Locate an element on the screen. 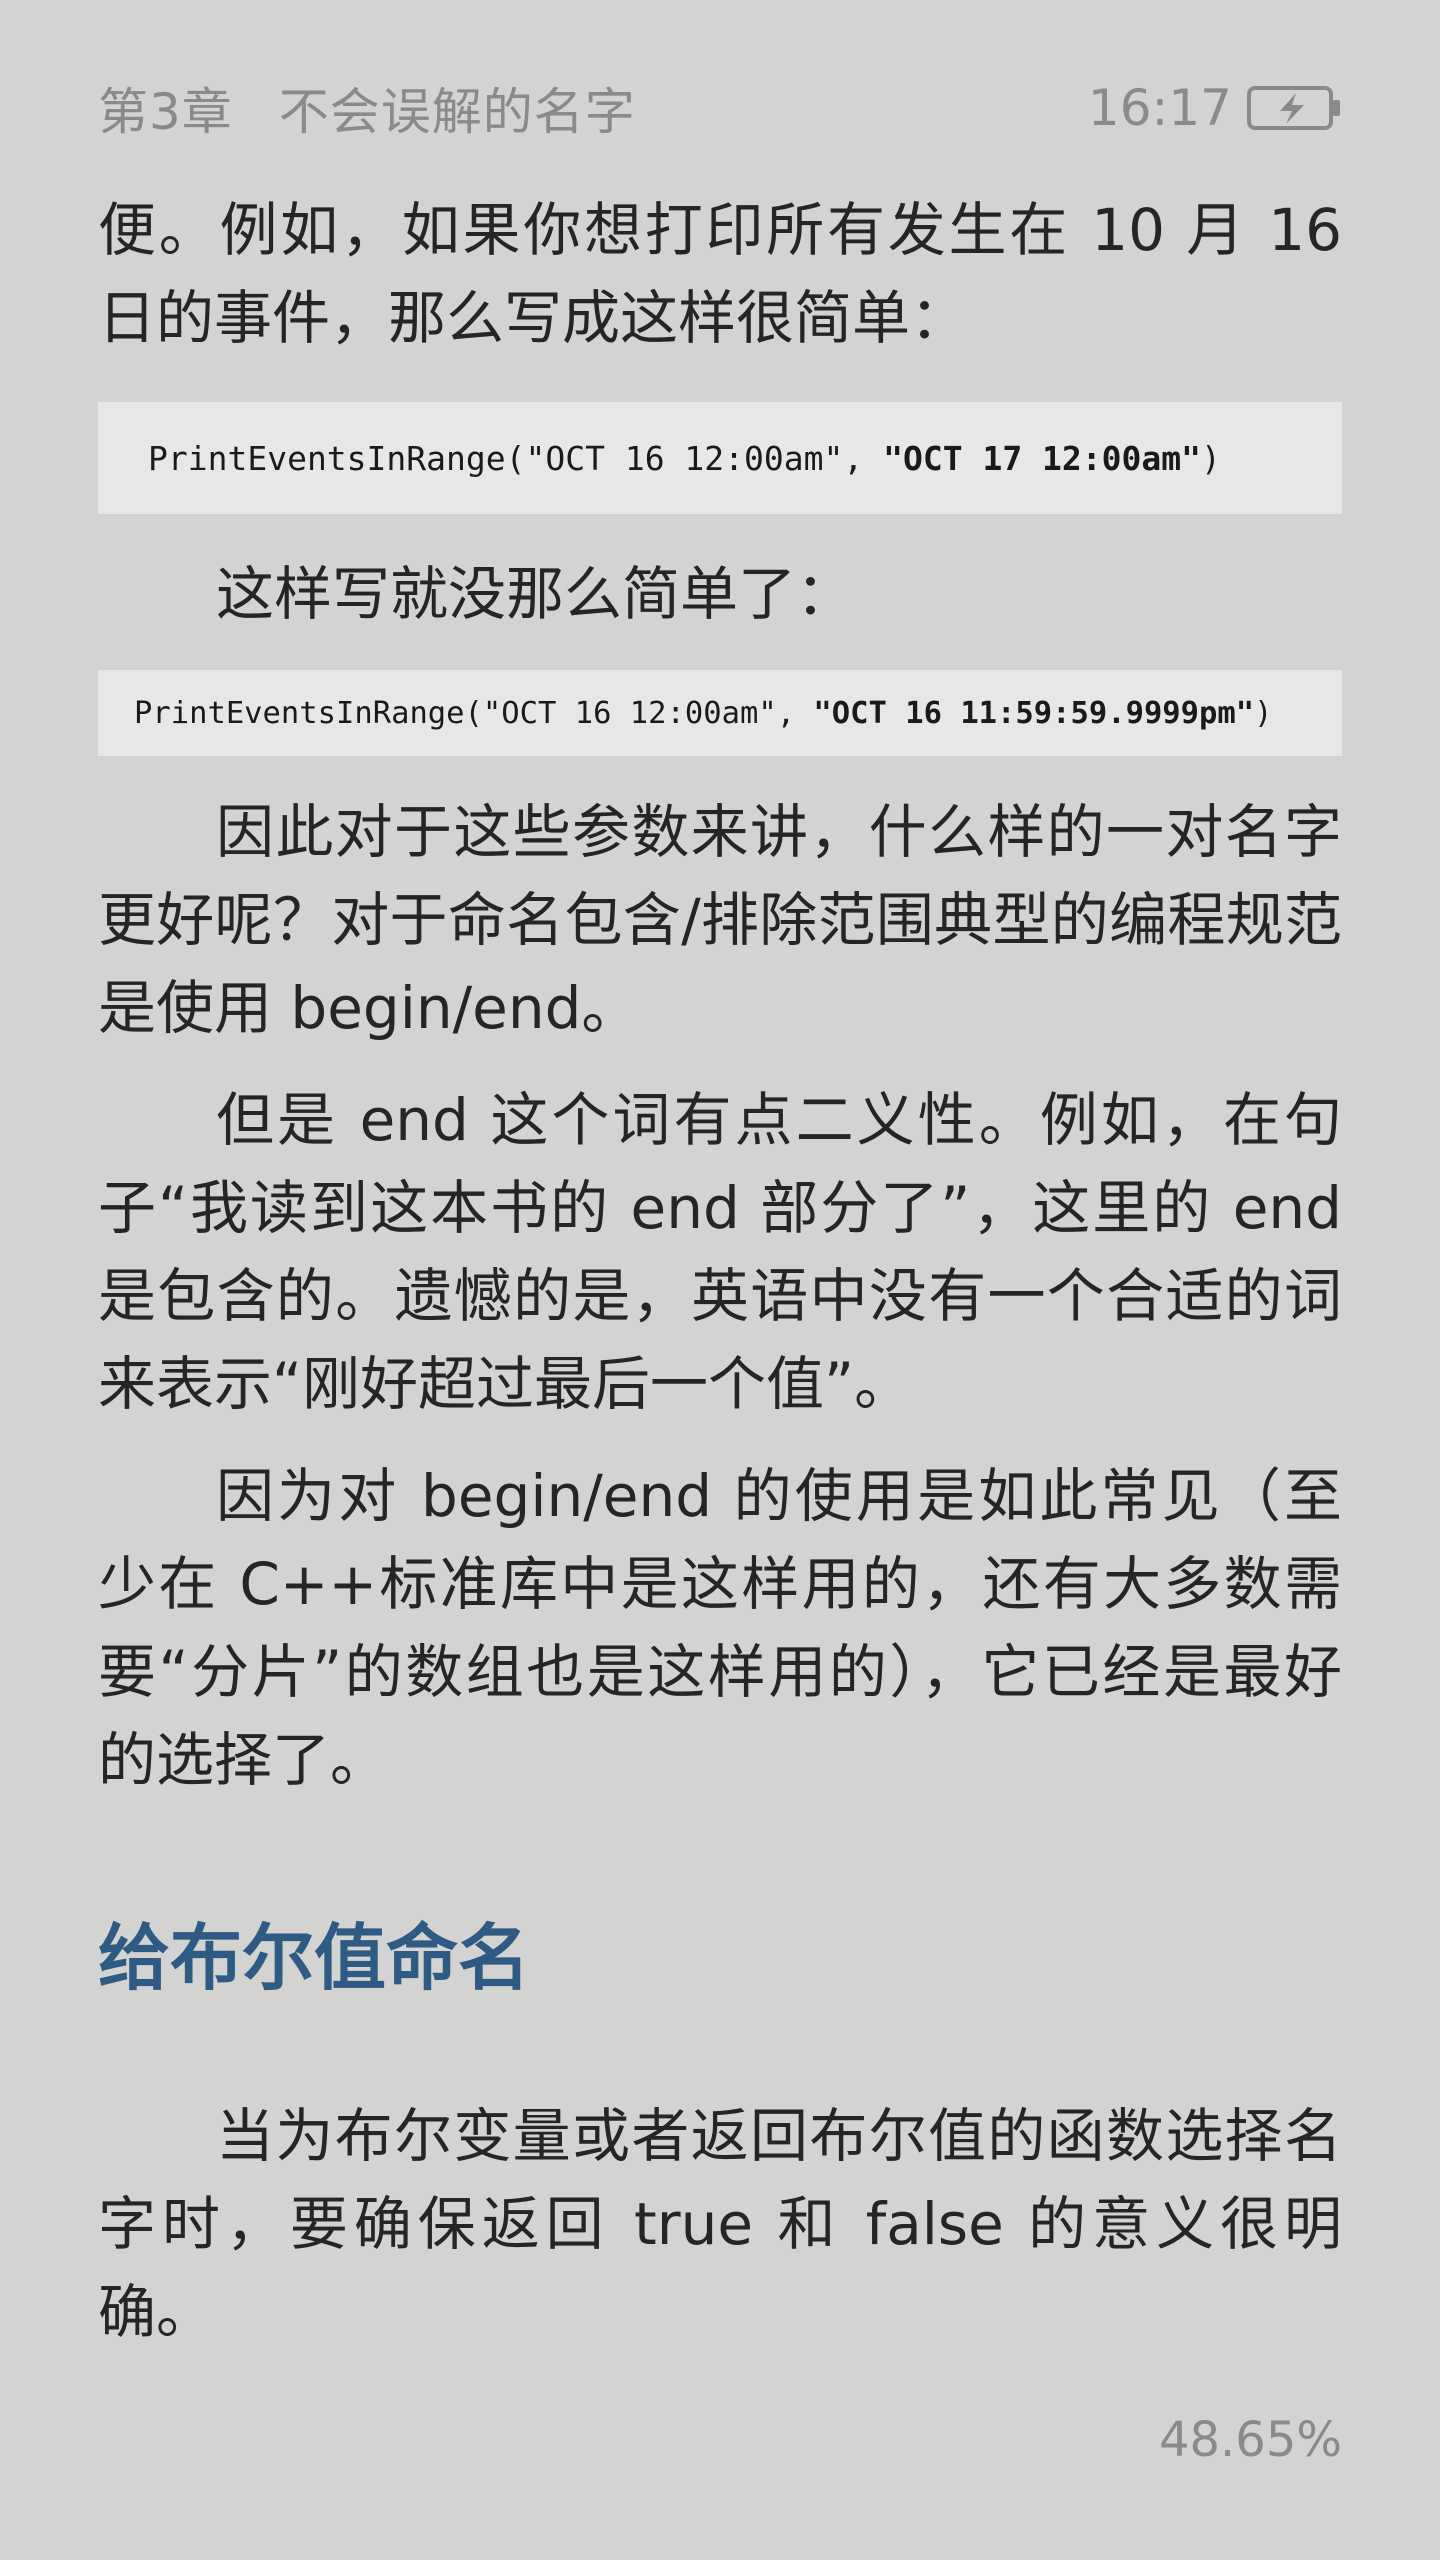  reading-progress: 48.65% is located at coordinates (1250, 2440).